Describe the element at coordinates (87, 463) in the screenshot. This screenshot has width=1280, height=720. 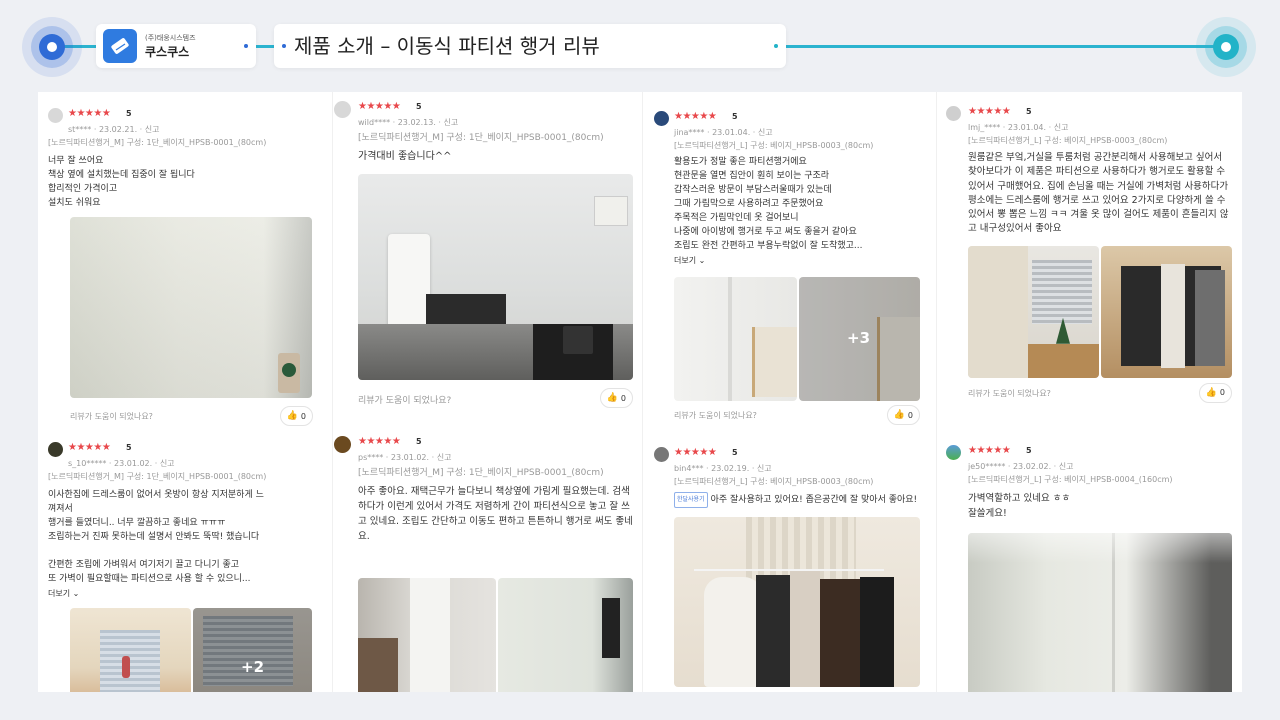
I see `review-user: s_10*****` at that location.